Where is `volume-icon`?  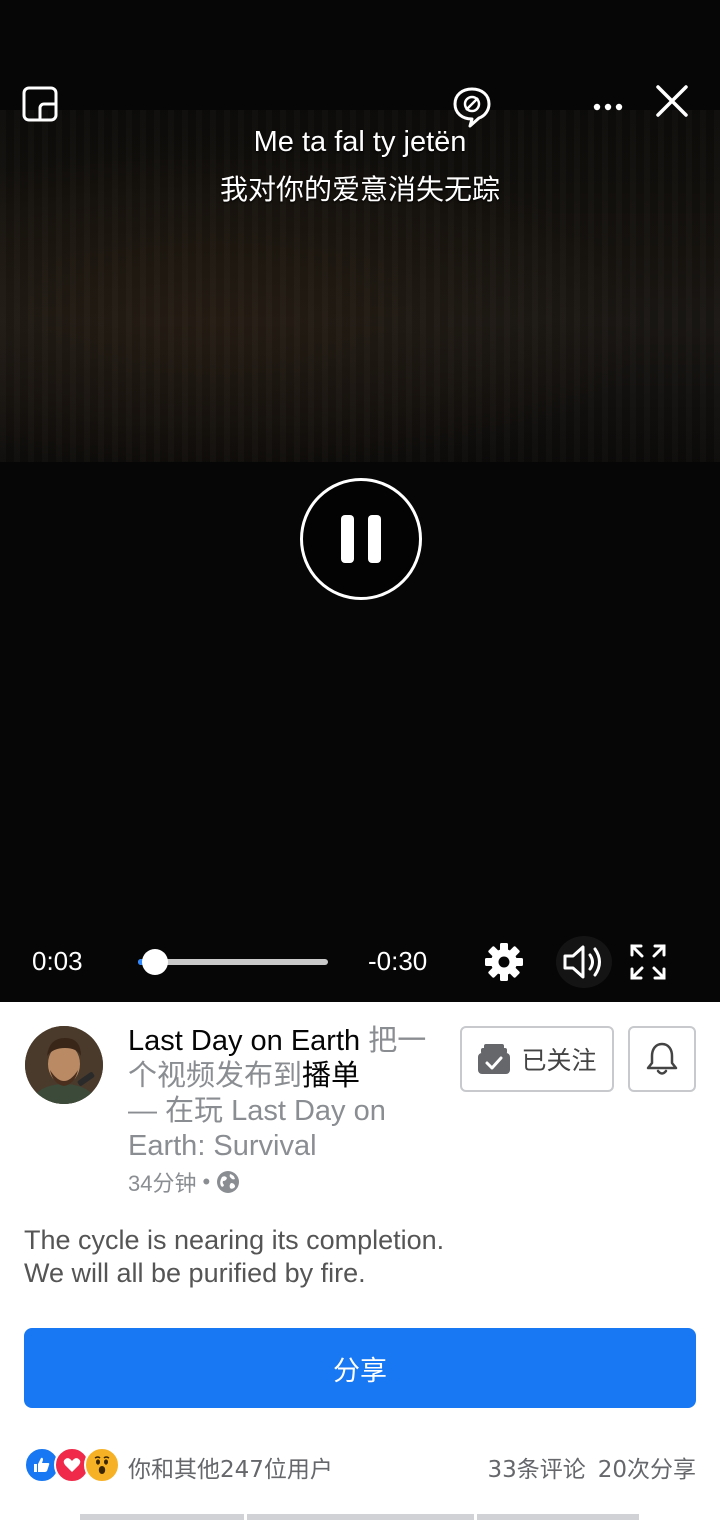
volume-icon is located at coordinates (584, 962).